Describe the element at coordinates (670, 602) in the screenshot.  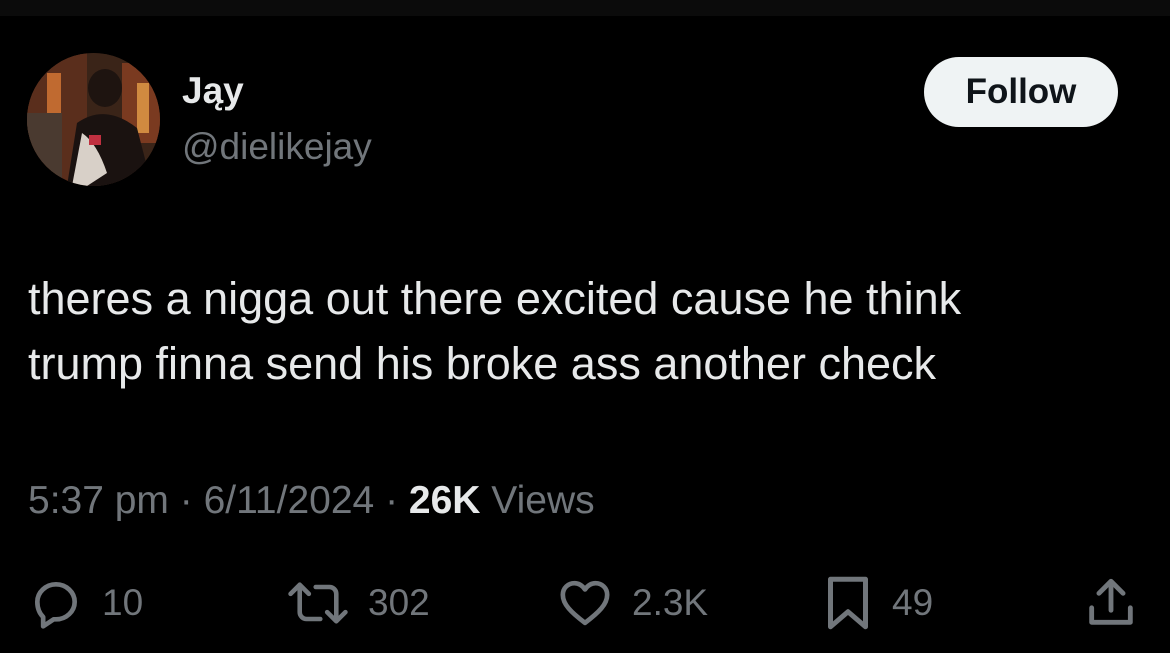
I see `like-count: 2.3K` at that location.